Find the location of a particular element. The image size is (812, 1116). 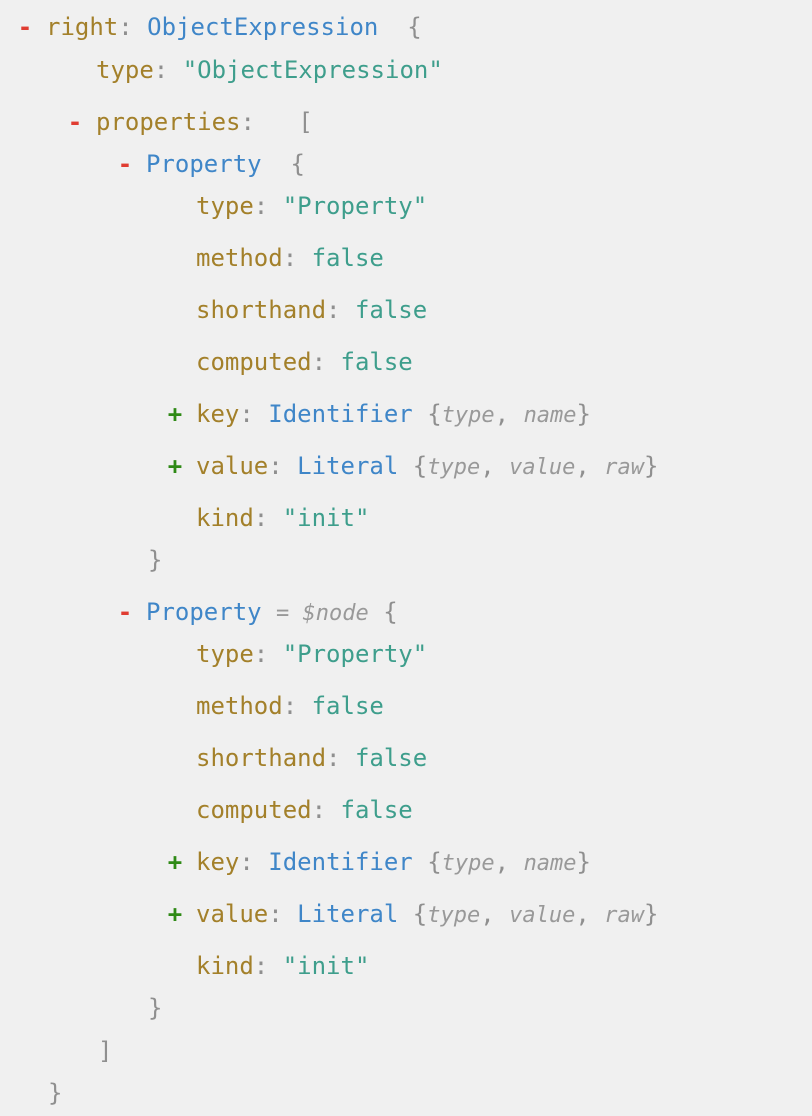

line-content: key: Identifier {type, name} is located at coordinates (393, 415).